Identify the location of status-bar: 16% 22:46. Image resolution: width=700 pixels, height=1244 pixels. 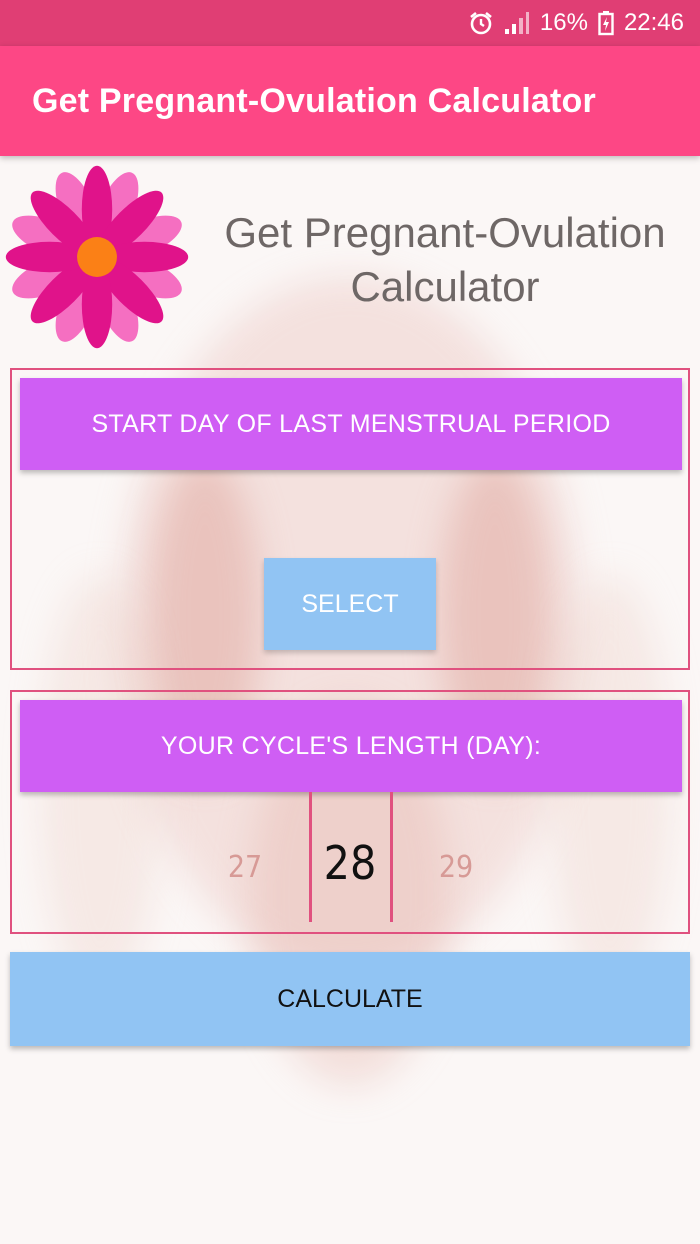
(350, 23).